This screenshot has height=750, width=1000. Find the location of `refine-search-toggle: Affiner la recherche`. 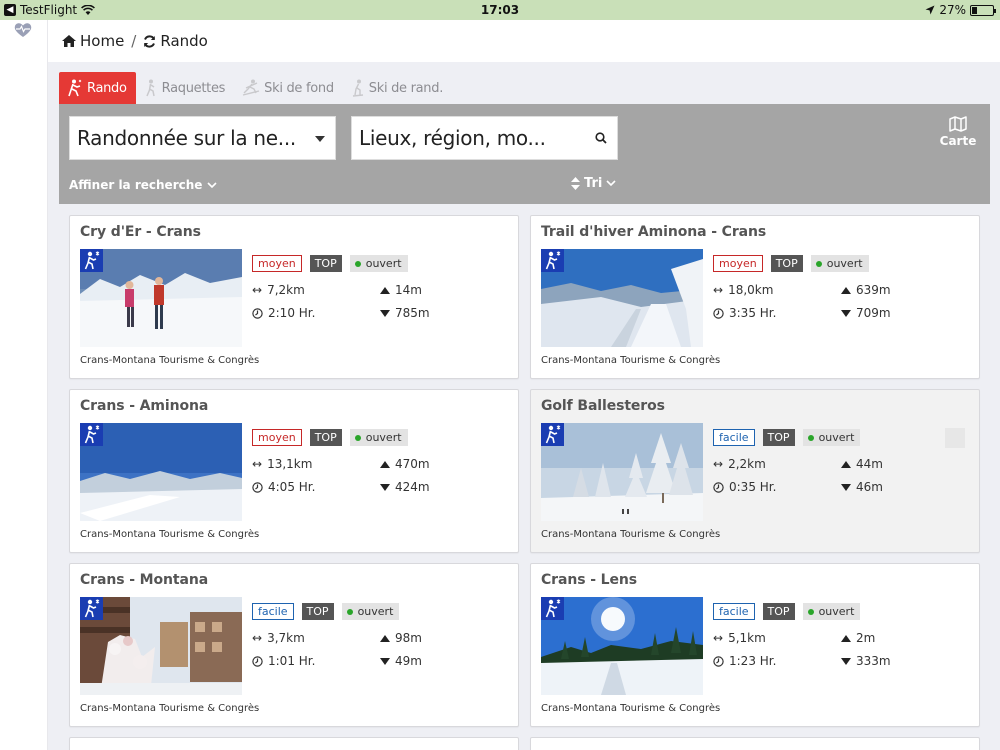

refine-search-toggle: Affiner la recherche is located at coordinates (143, 185).